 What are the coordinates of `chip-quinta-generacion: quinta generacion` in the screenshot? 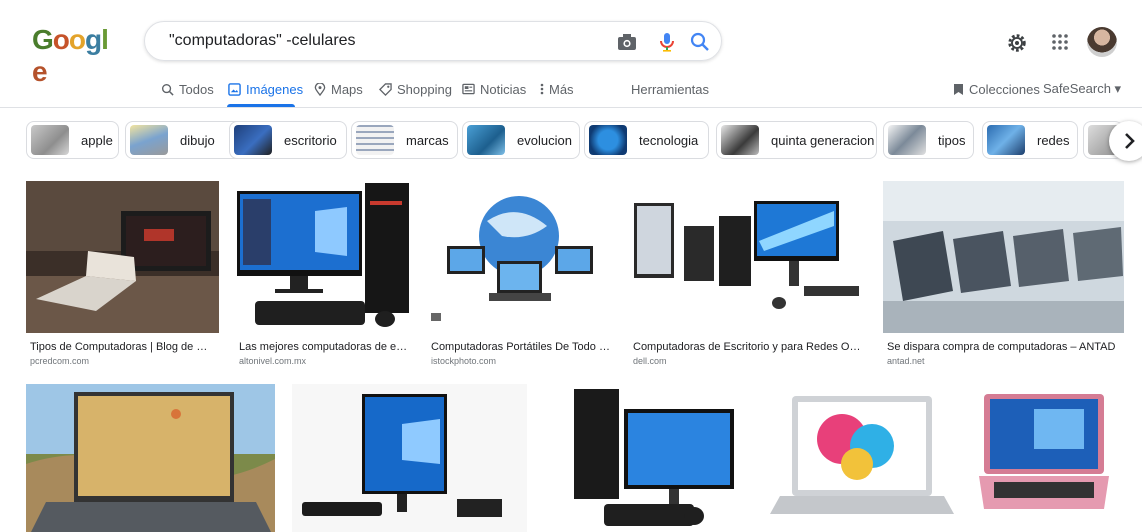 It's located at (796, 140).